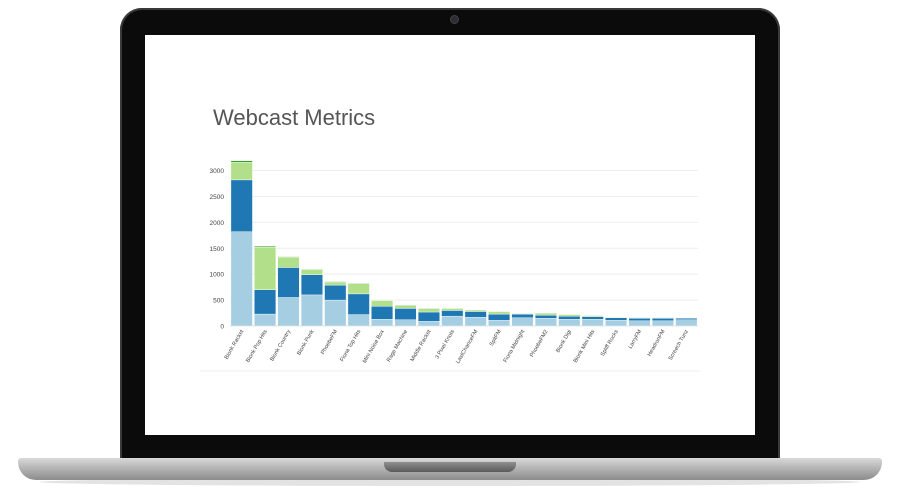 The width and height of the screenshot is (899, 501). Describe the element at coordinates (467, 347) in the screenshot. I see `x-tick-label: LastChanceFM` at that location.